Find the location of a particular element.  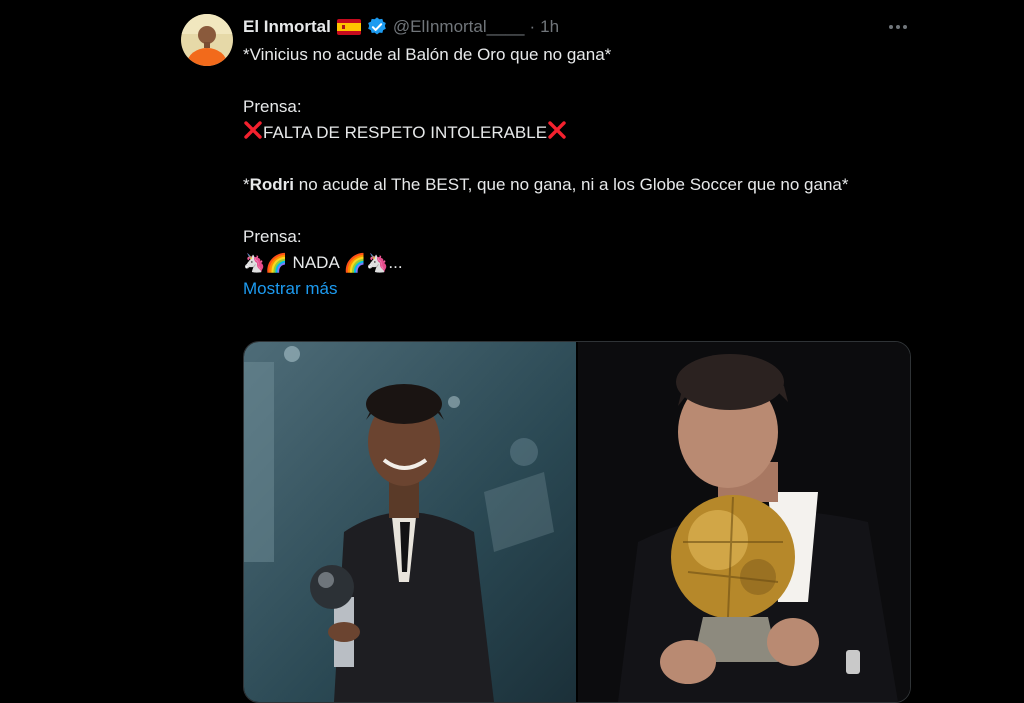

rainbow-unicorn-emoji: 🌈🦄 is located at coordinates (366, 263).